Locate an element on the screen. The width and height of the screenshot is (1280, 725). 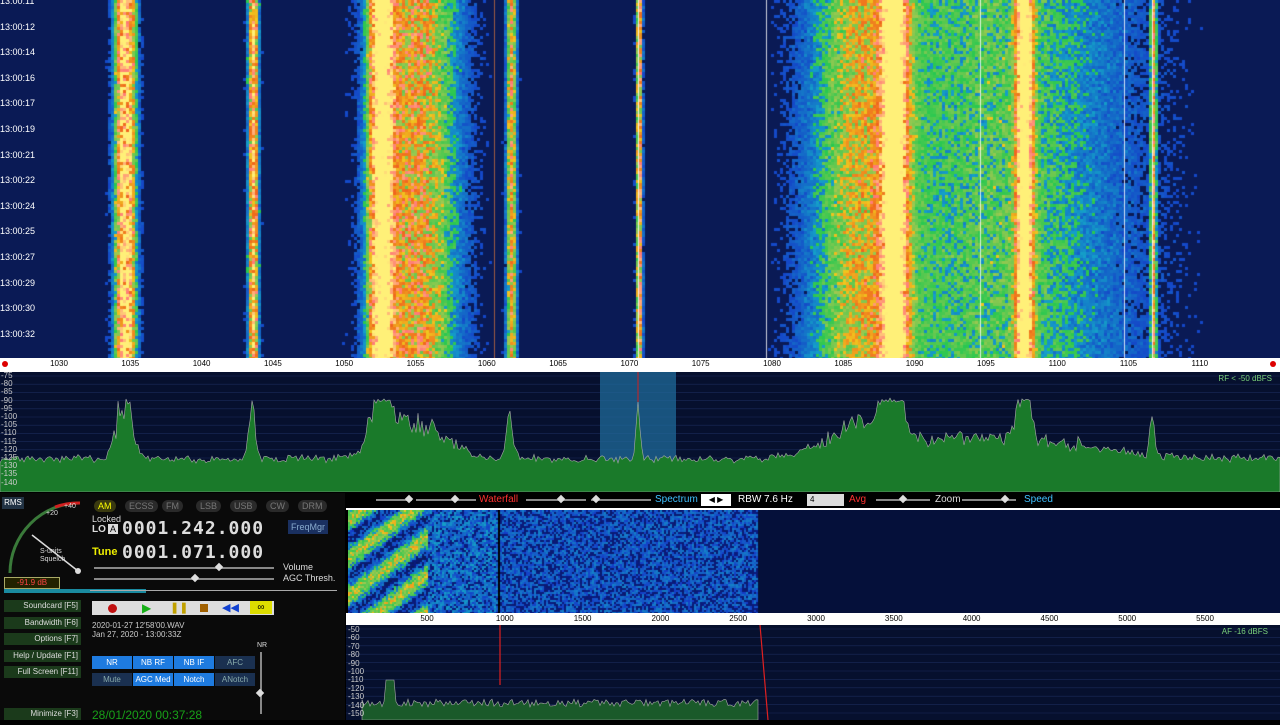
af-db-label: -150 is located at coordinates (356, 713).